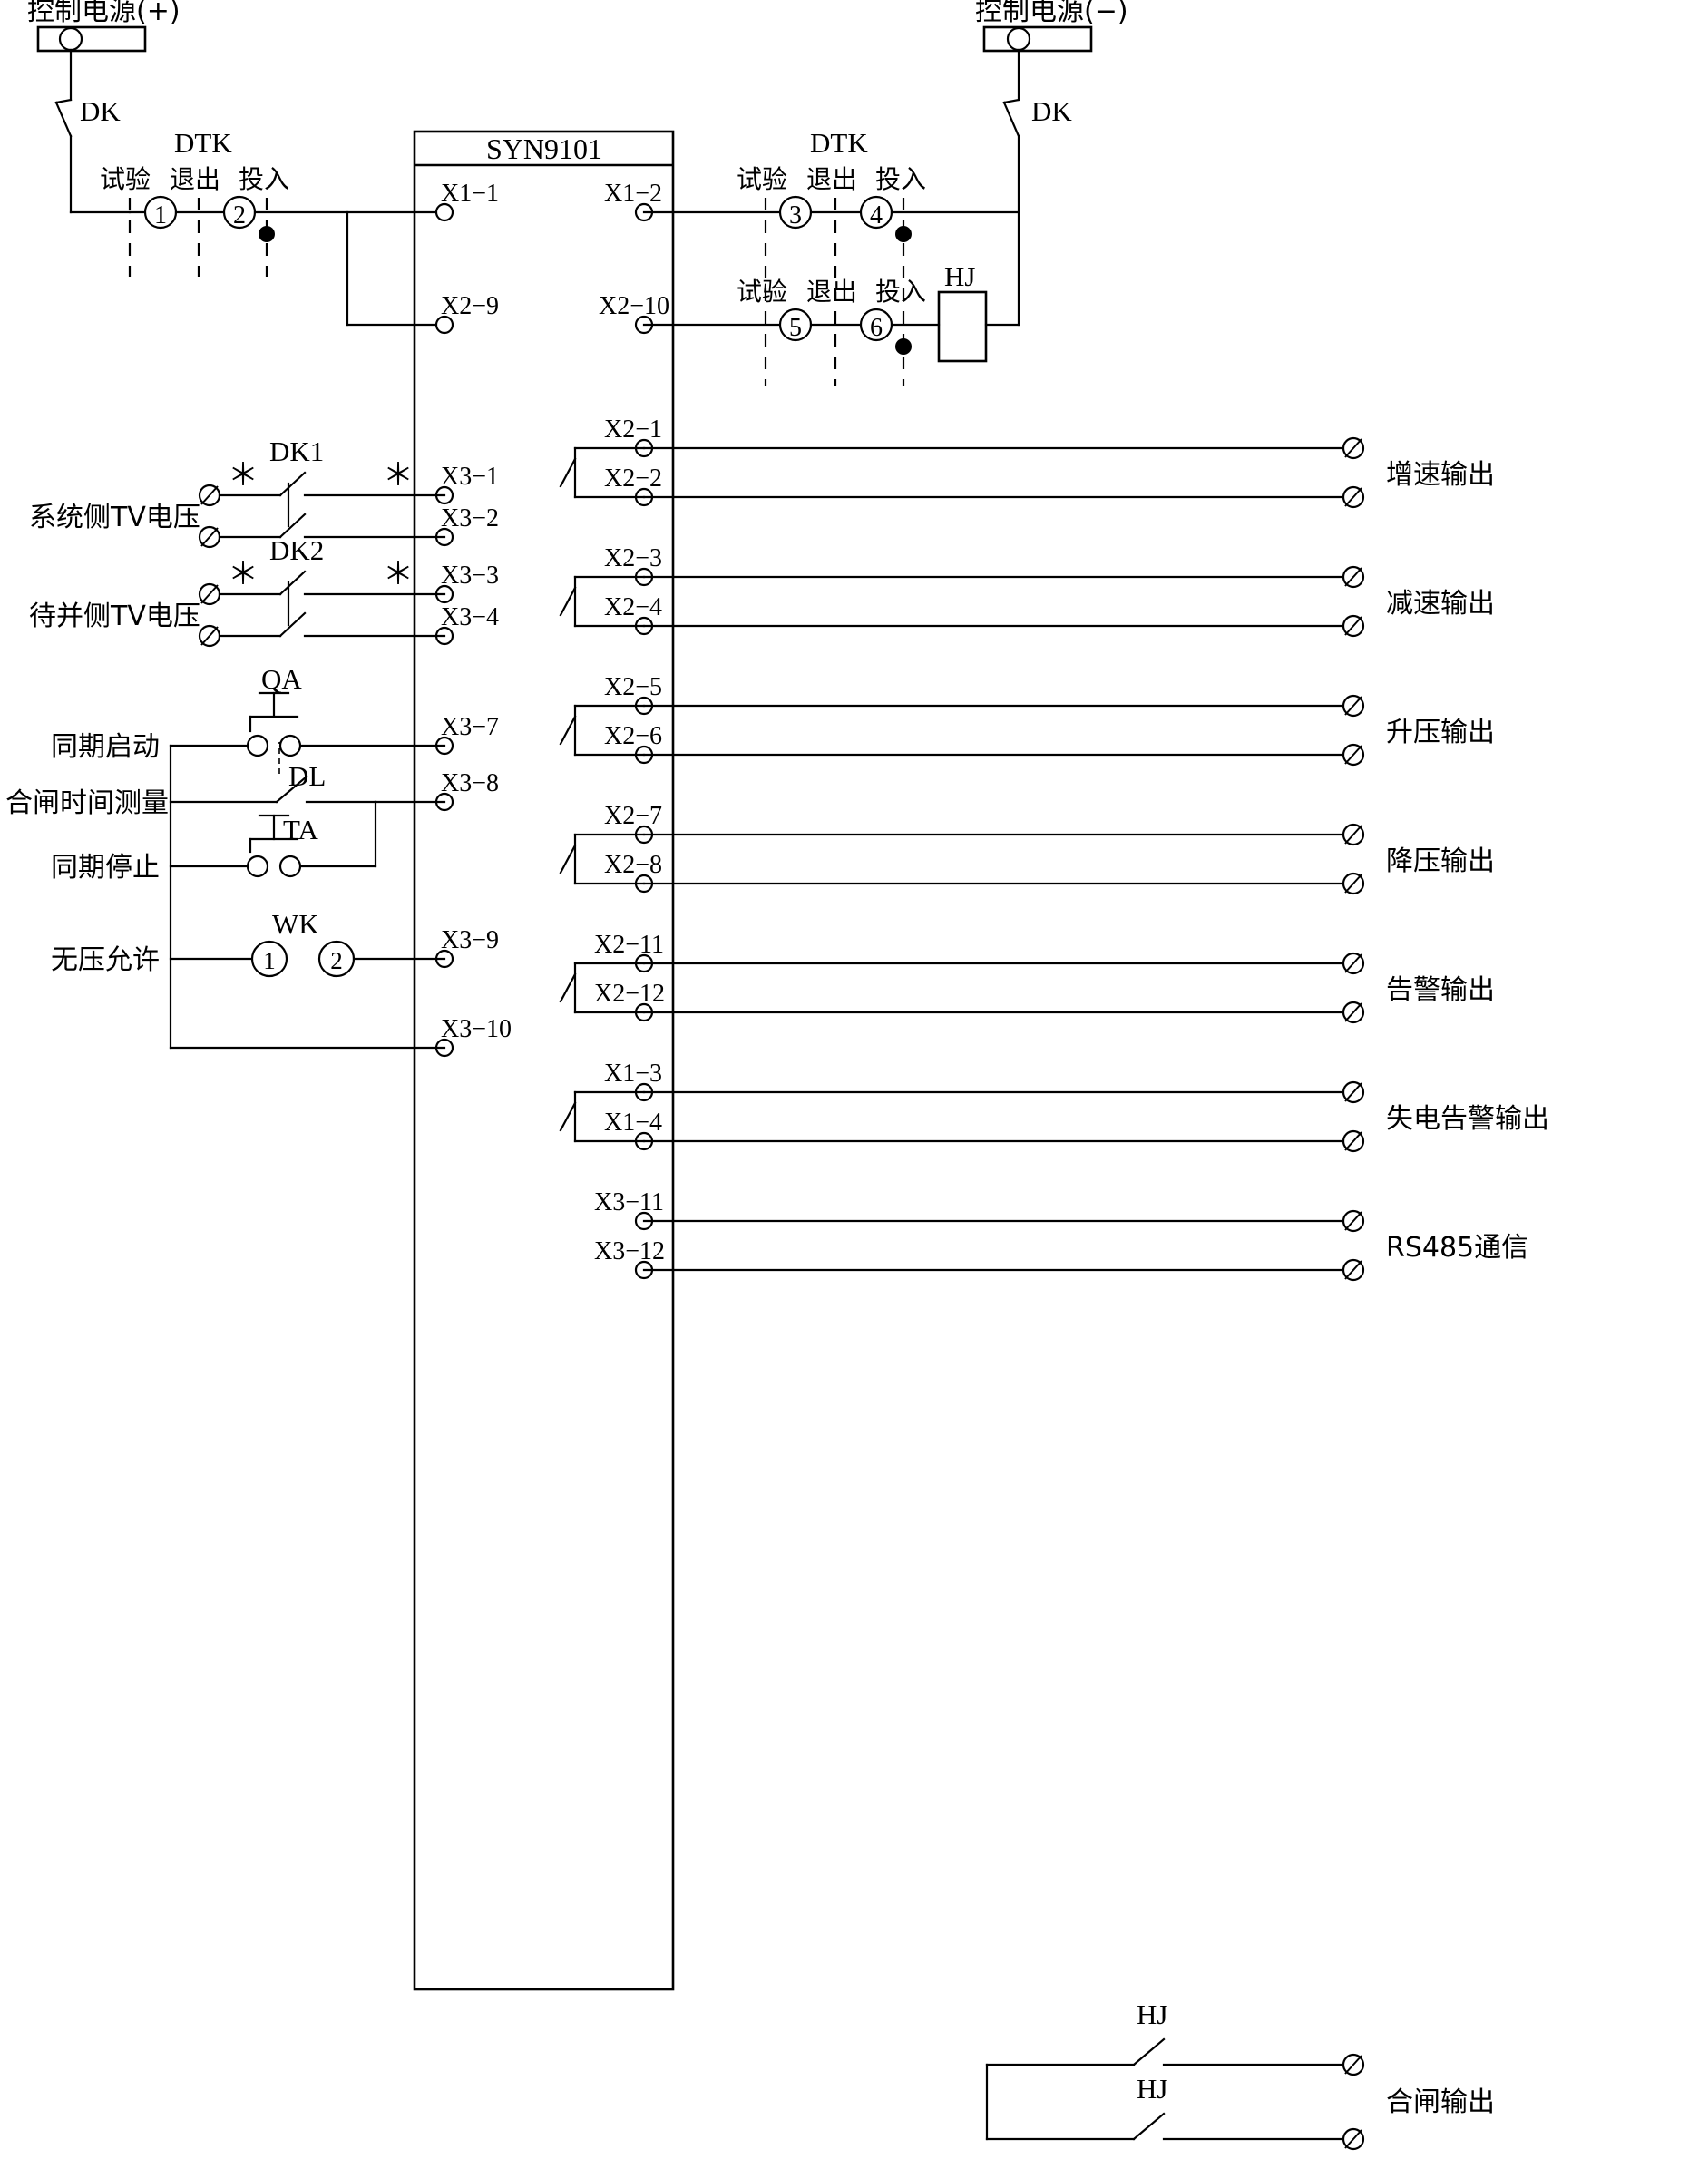 This screenshot has width=1708, height=2169. I want to click on label-wk: WK, so click(296, 924).